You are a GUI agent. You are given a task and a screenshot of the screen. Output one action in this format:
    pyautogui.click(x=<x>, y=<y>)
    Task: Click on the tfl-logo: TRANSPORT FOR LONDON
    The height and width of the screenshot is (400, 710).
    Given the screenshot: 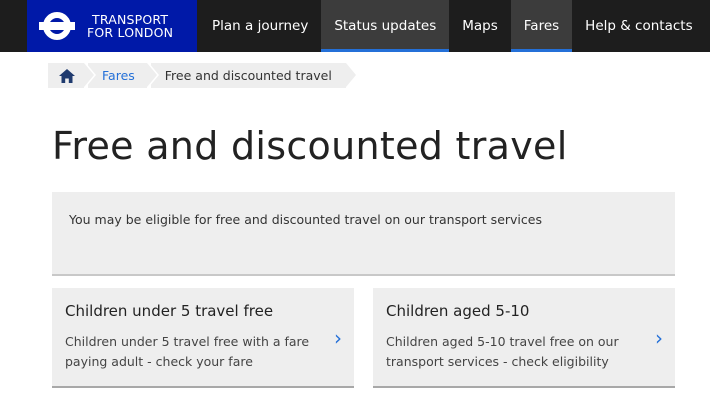 What is the action you would take?
    pyautogui.click(x=112, y=26)
    